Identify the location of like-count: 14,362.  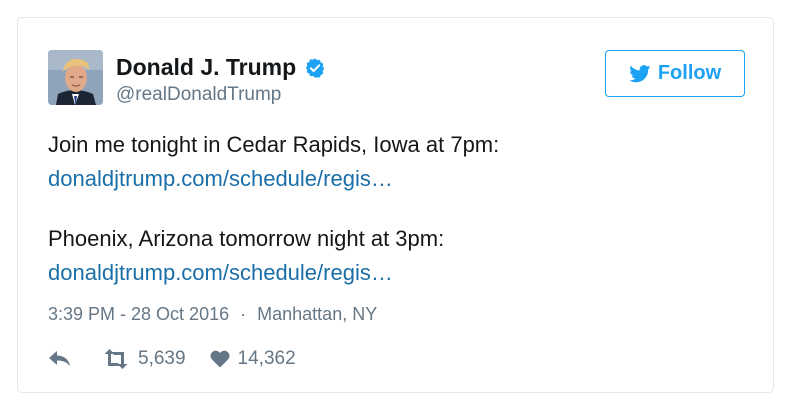
(266, 358).